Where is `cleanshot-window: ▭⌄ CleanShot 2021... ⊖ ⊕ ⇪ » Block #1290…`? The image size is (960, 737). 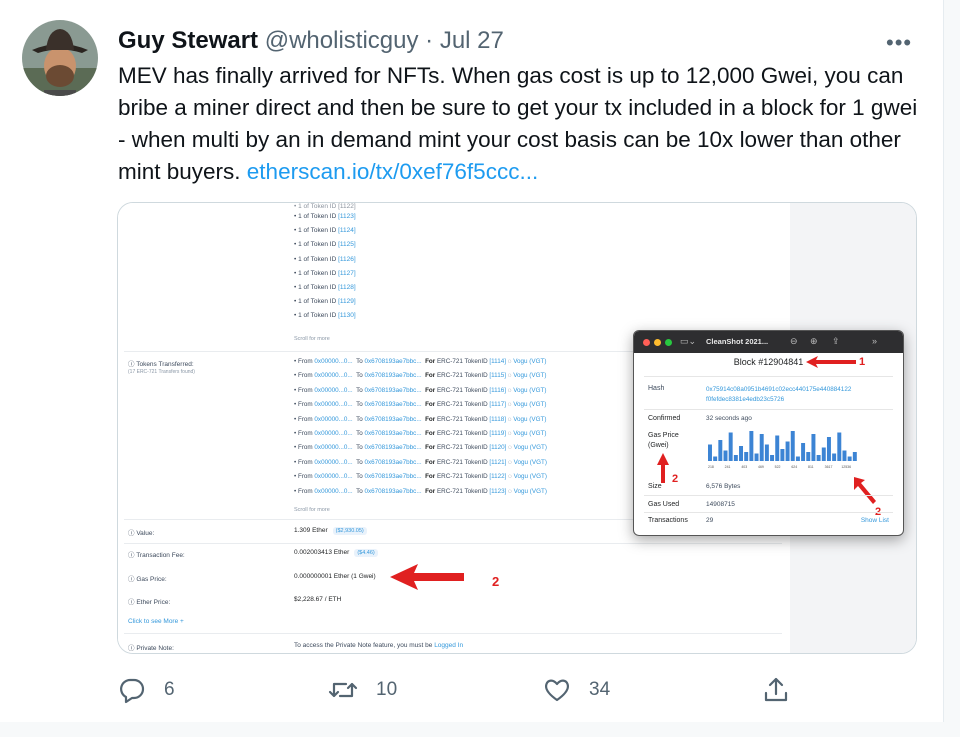 cleanshot-window: ▭⌄ CleanShot 2021... ⊖ ⊕ ⇪ » Block #1290… is located at coordinates (768, 433).